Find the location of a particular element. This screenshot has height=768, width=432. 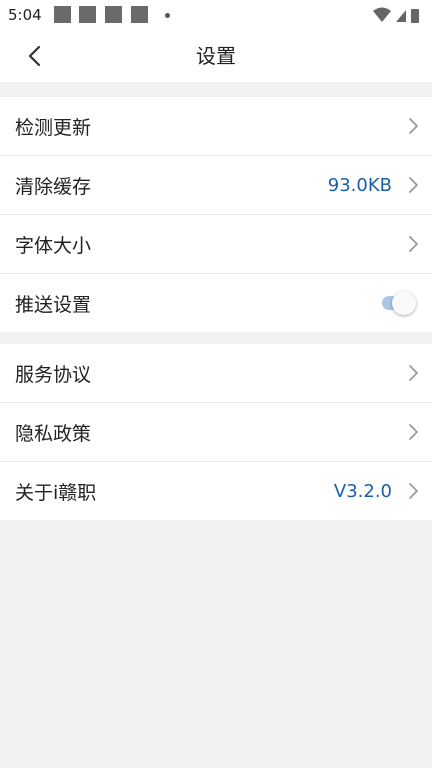

check-update-row: 检测更新 is located at coordinates (216, 126).